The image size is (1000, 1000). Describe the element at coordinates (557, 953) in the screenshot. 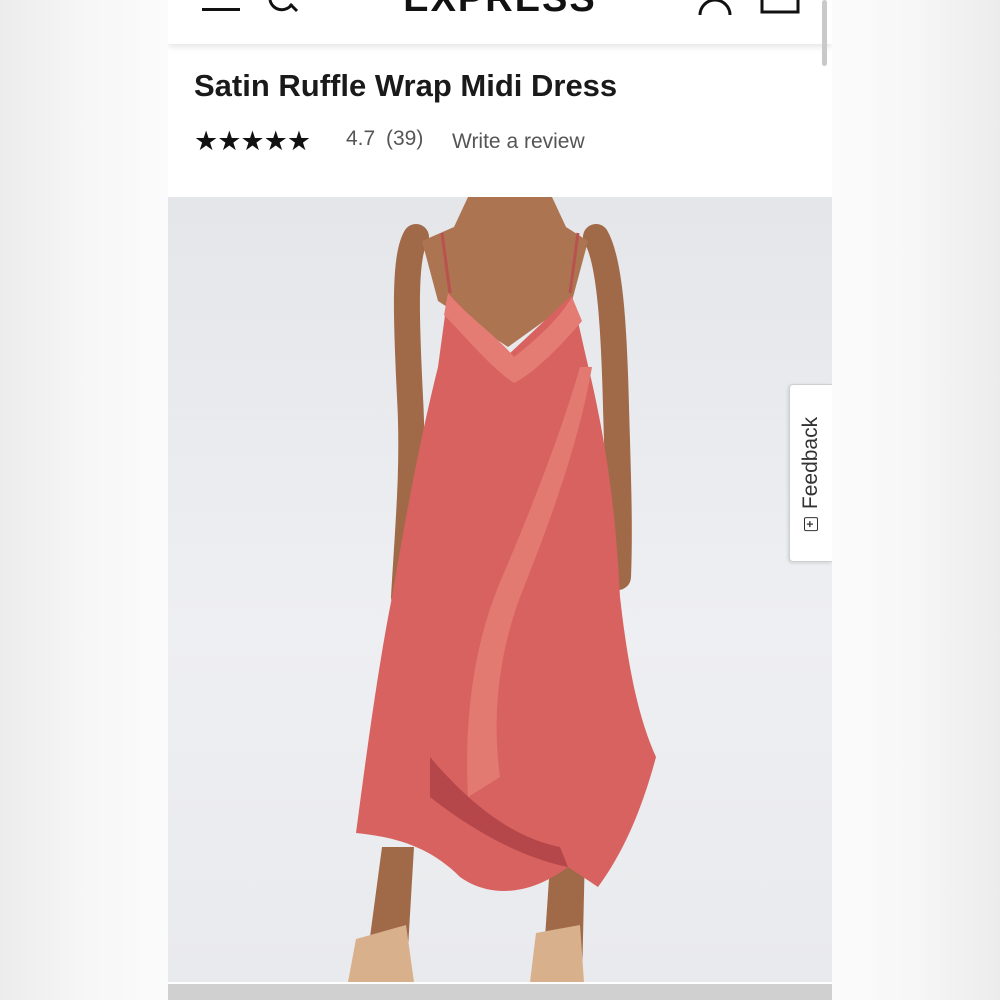

I see `right-heel` at that location.